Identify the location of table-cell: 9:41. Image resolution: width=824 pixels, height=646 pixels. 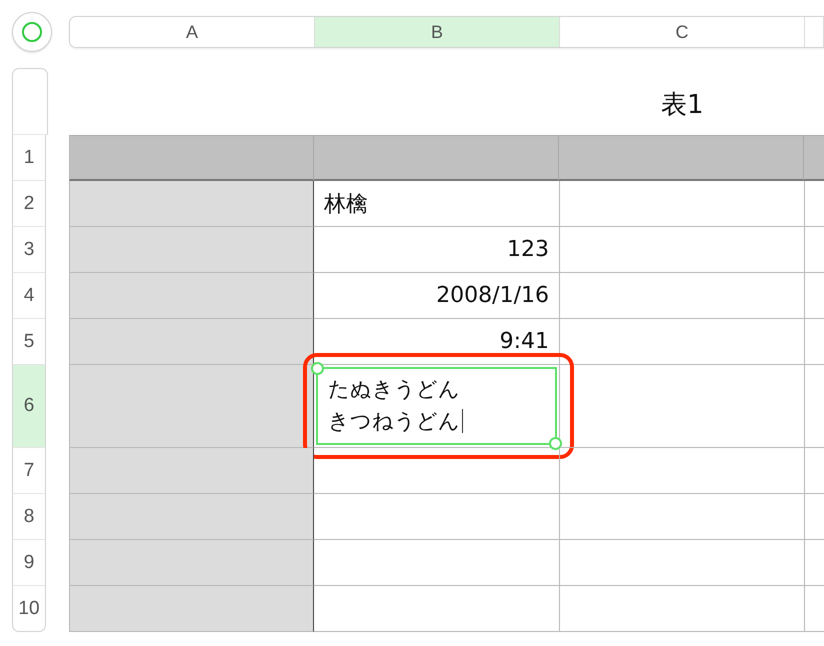
(437, 342).